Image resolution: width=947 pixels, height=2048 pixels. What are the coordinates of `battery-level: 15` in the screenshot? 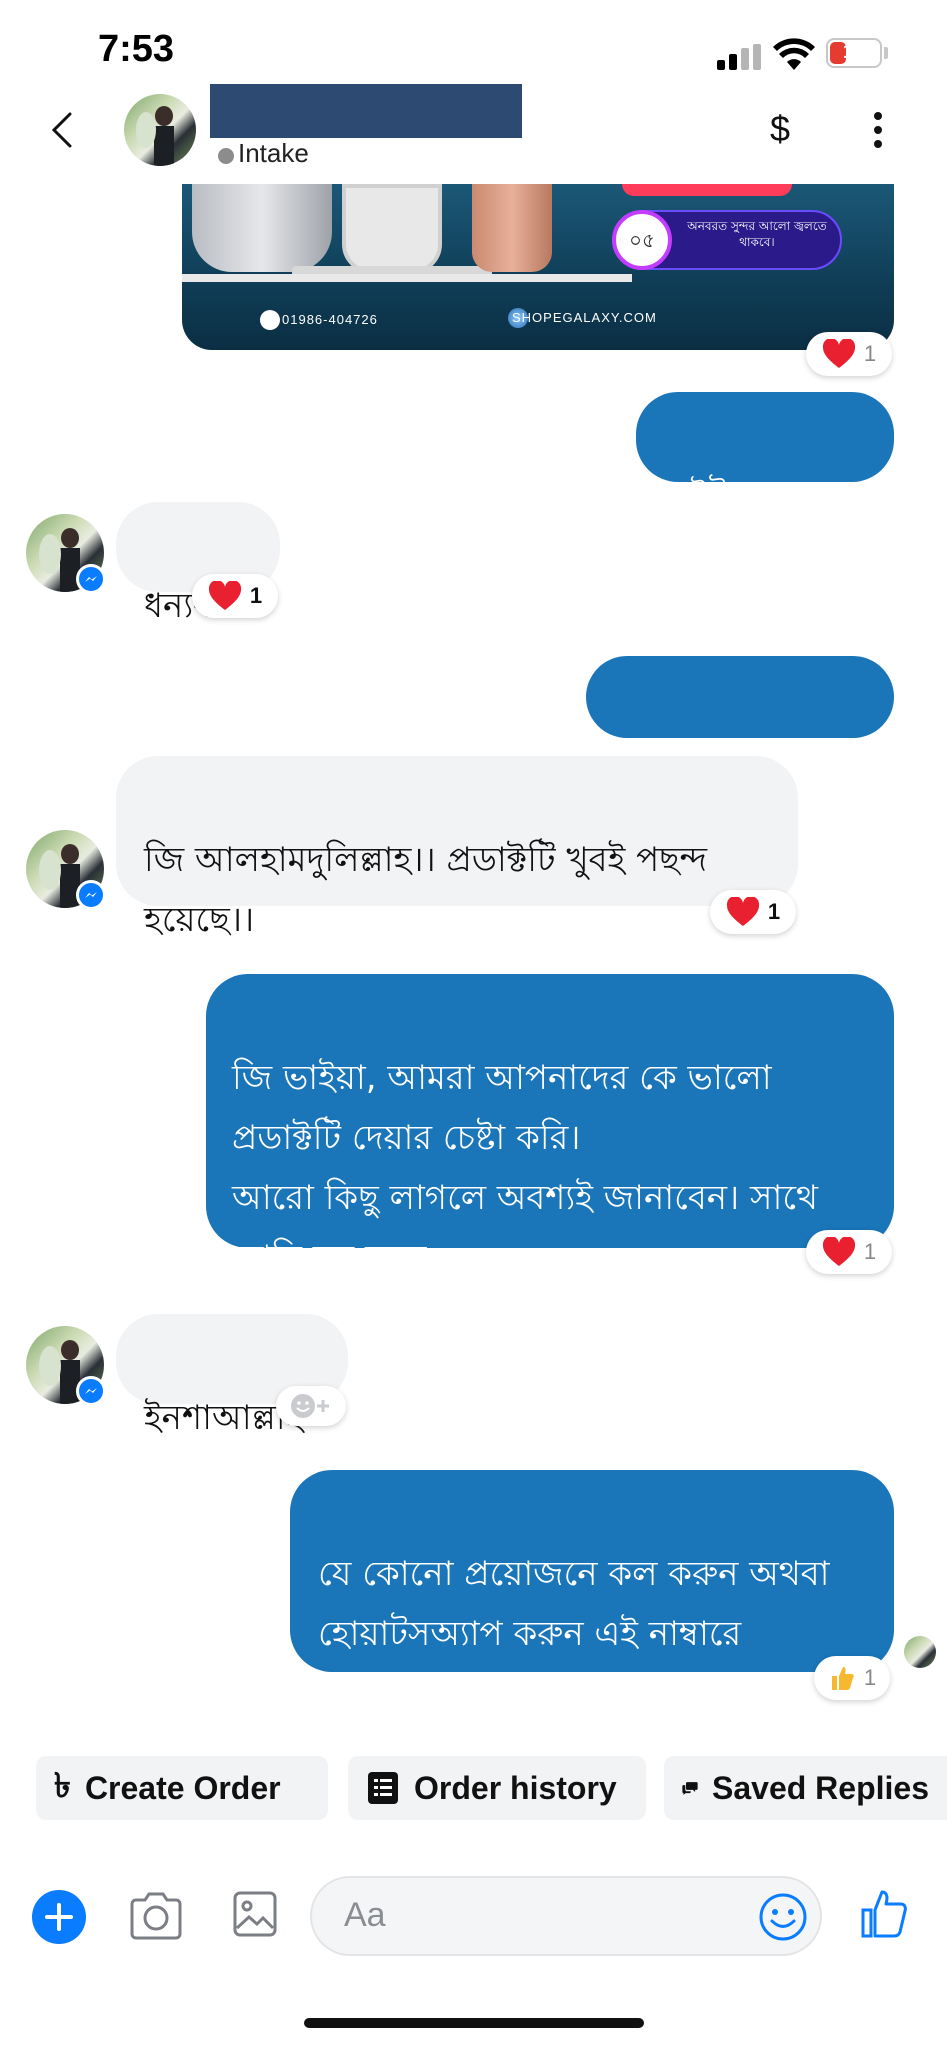 It's located at (854, 52).